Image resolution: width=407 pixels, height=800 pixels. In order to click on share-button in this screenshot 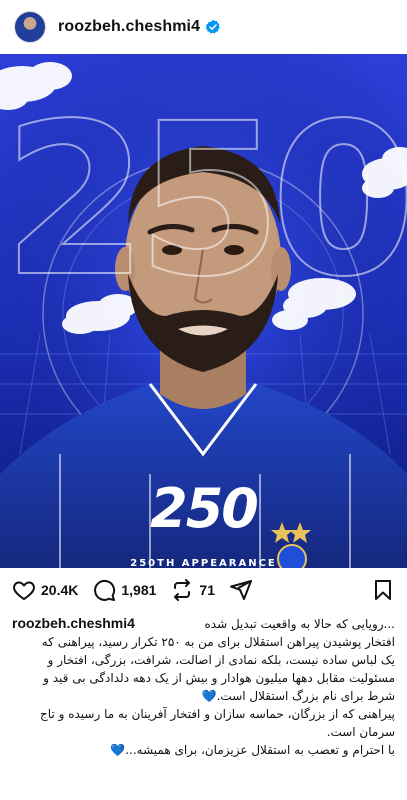, I will do `click(241, 590)`.